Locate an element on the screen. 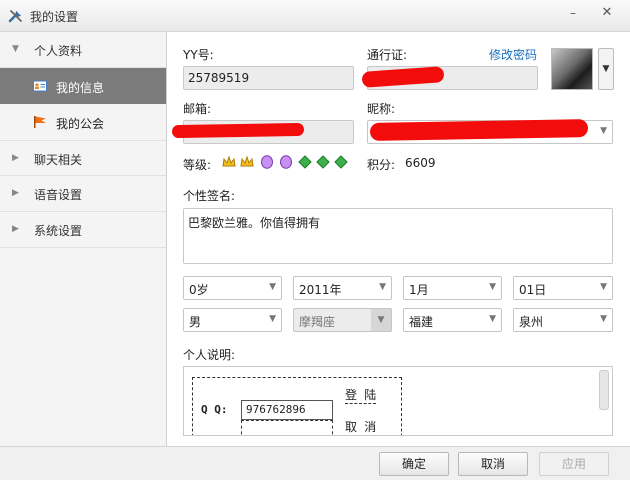 This screenshot has width=630, height=480. ok-button: 确定 is located at coordinates (414, 464).